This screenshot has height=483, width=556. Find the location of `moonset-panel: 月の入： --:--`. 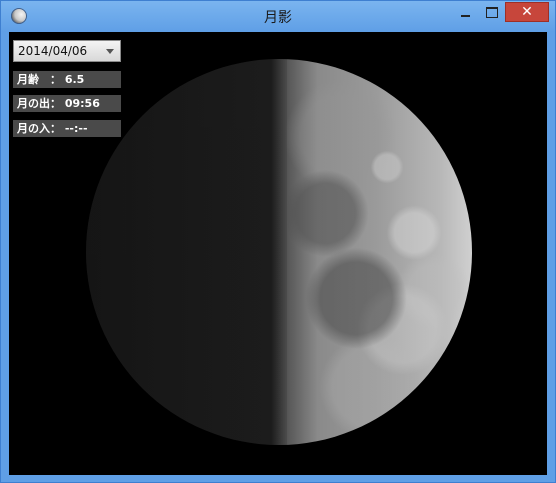

moonset-panel: 月の入： --:-- is located at coordinates (67, 128).